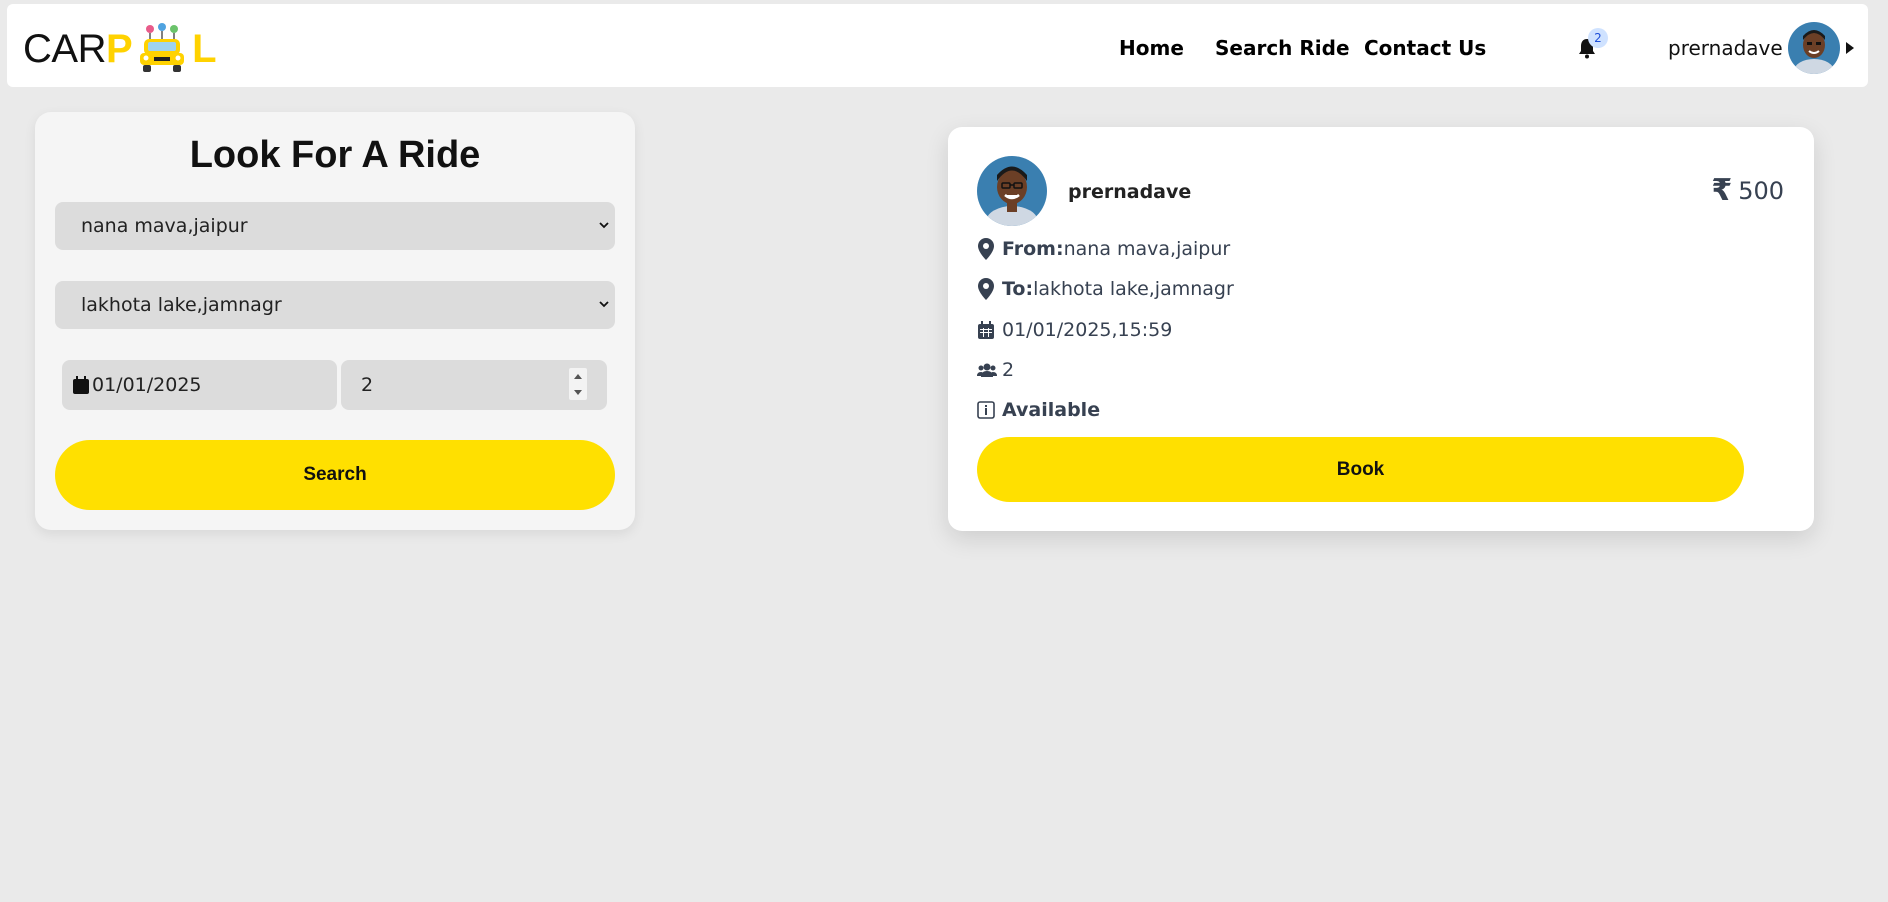  What do you see at coordinates (335, 155) in the screenshot?
I see `page-title: Look For A Ride` at bounding box center [335, 155].